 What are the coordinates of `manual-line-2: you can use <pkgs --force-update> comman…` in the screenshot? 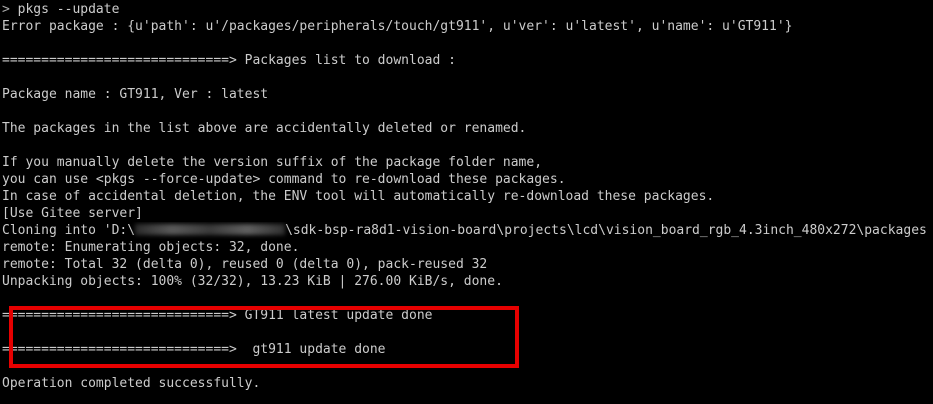 It's located at (284, 179).